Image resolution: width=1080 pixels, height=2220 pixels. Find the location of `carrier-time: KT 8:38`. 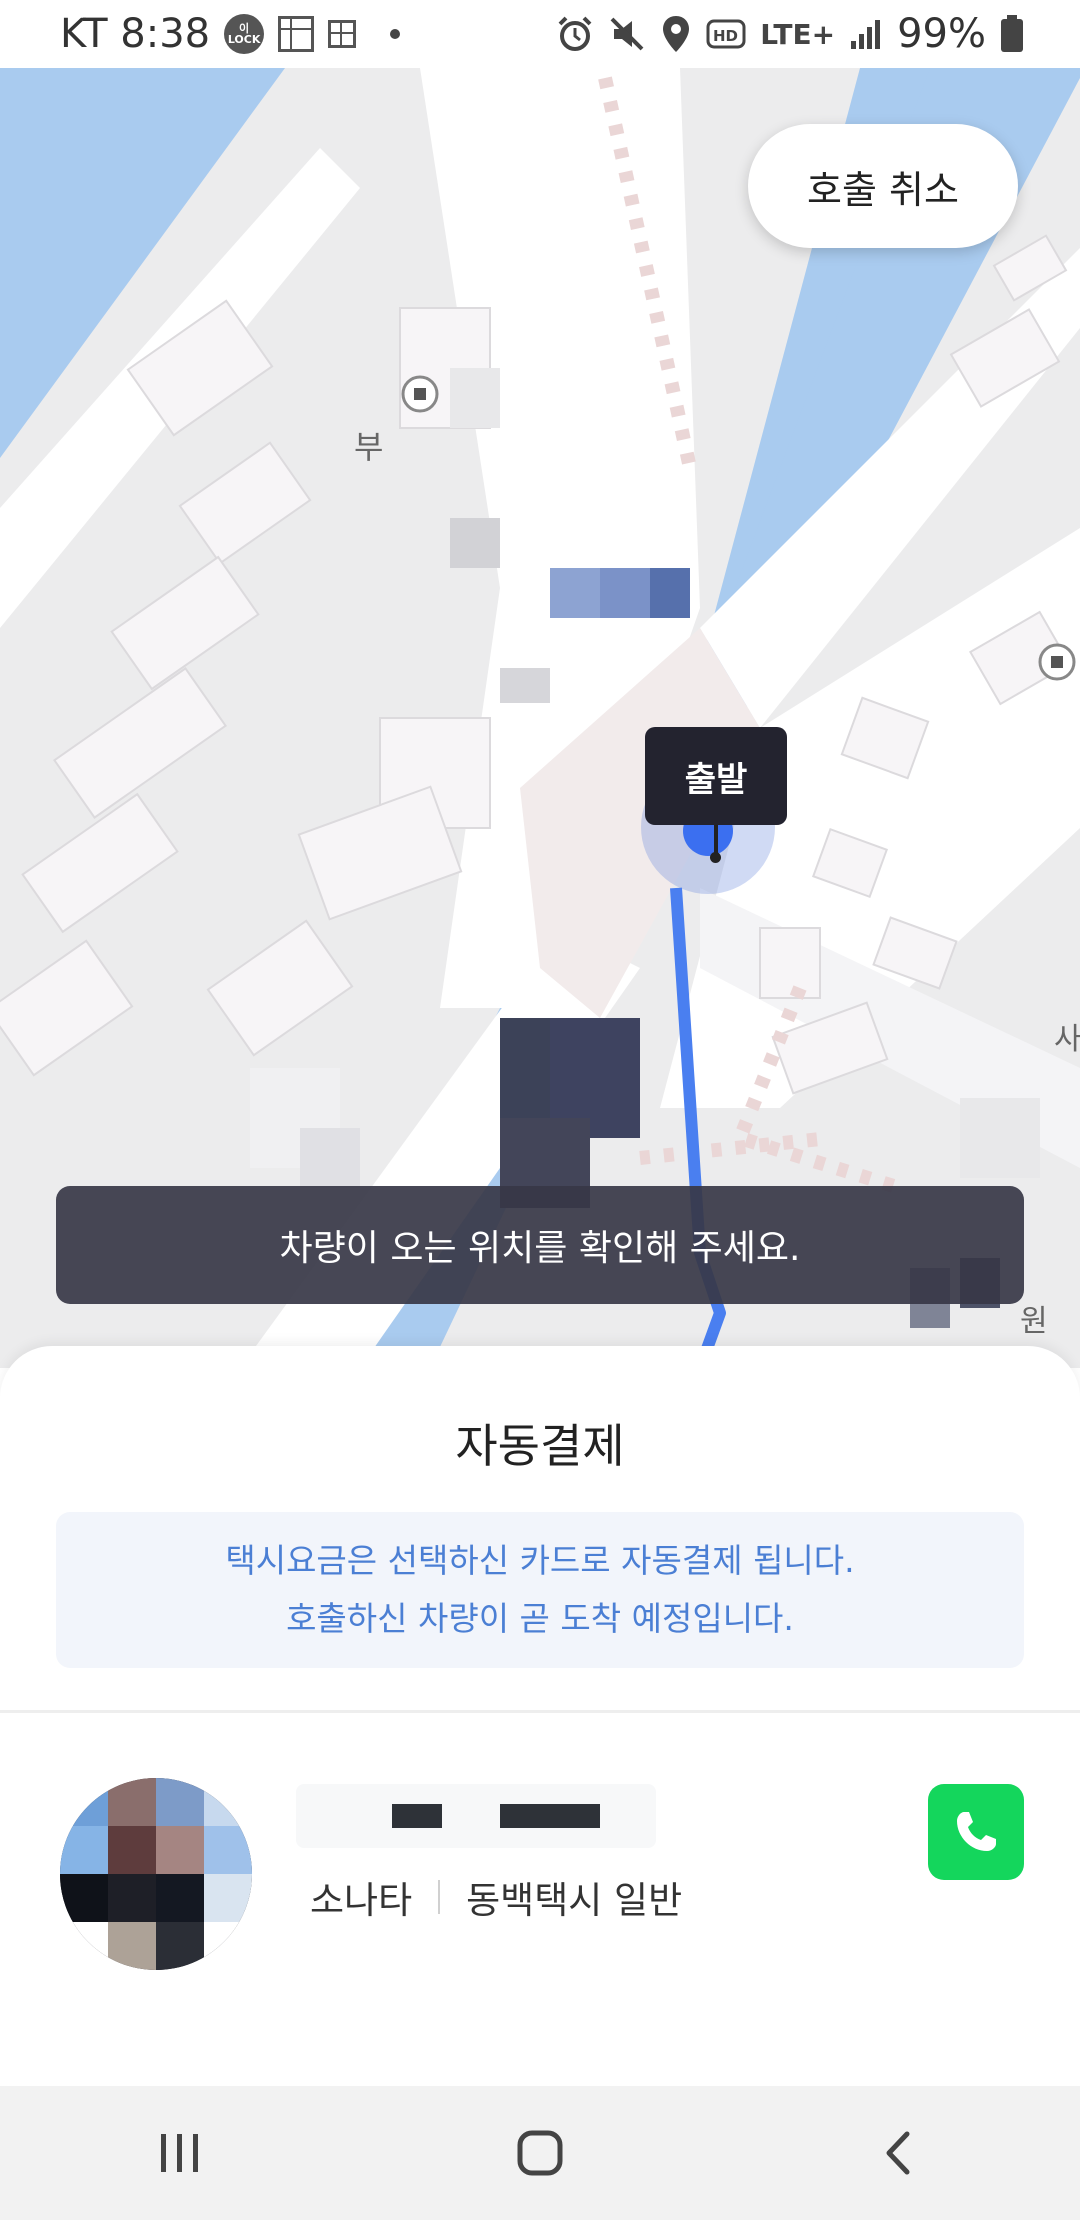

carrier-time: KT 8:38 is located at coordinates (135, 34).